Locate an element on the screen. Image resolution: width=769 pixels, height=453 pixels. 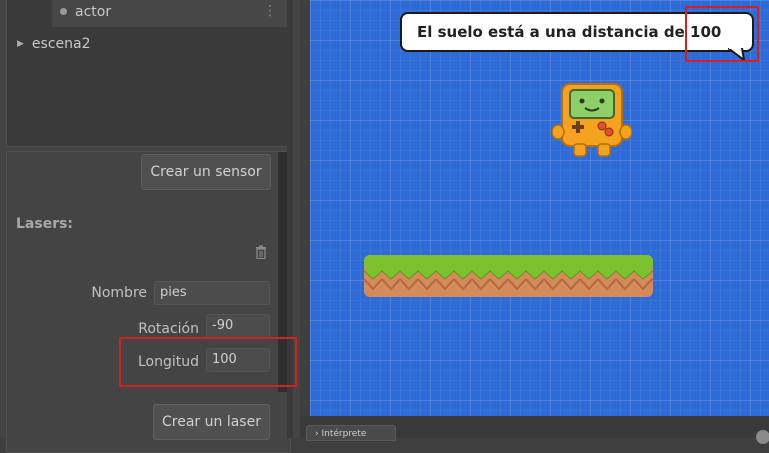
trash-icon is located at coordinates (261, 252).